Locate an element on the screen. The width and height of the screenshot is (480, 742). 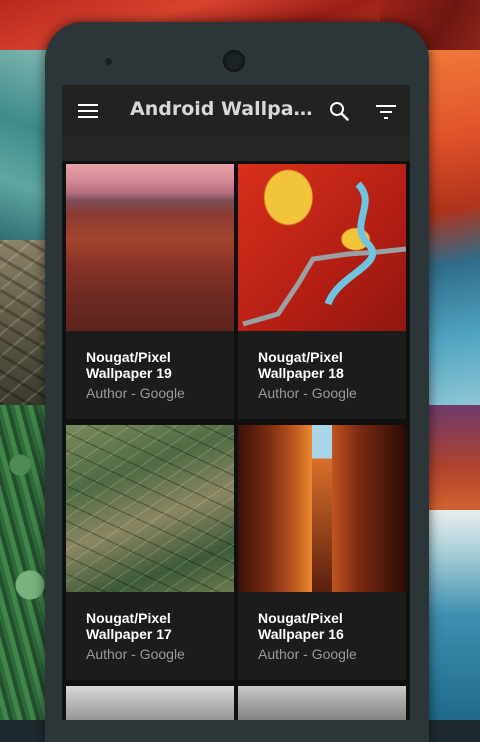
app-bar-extension is located at coordinates (236, 149).